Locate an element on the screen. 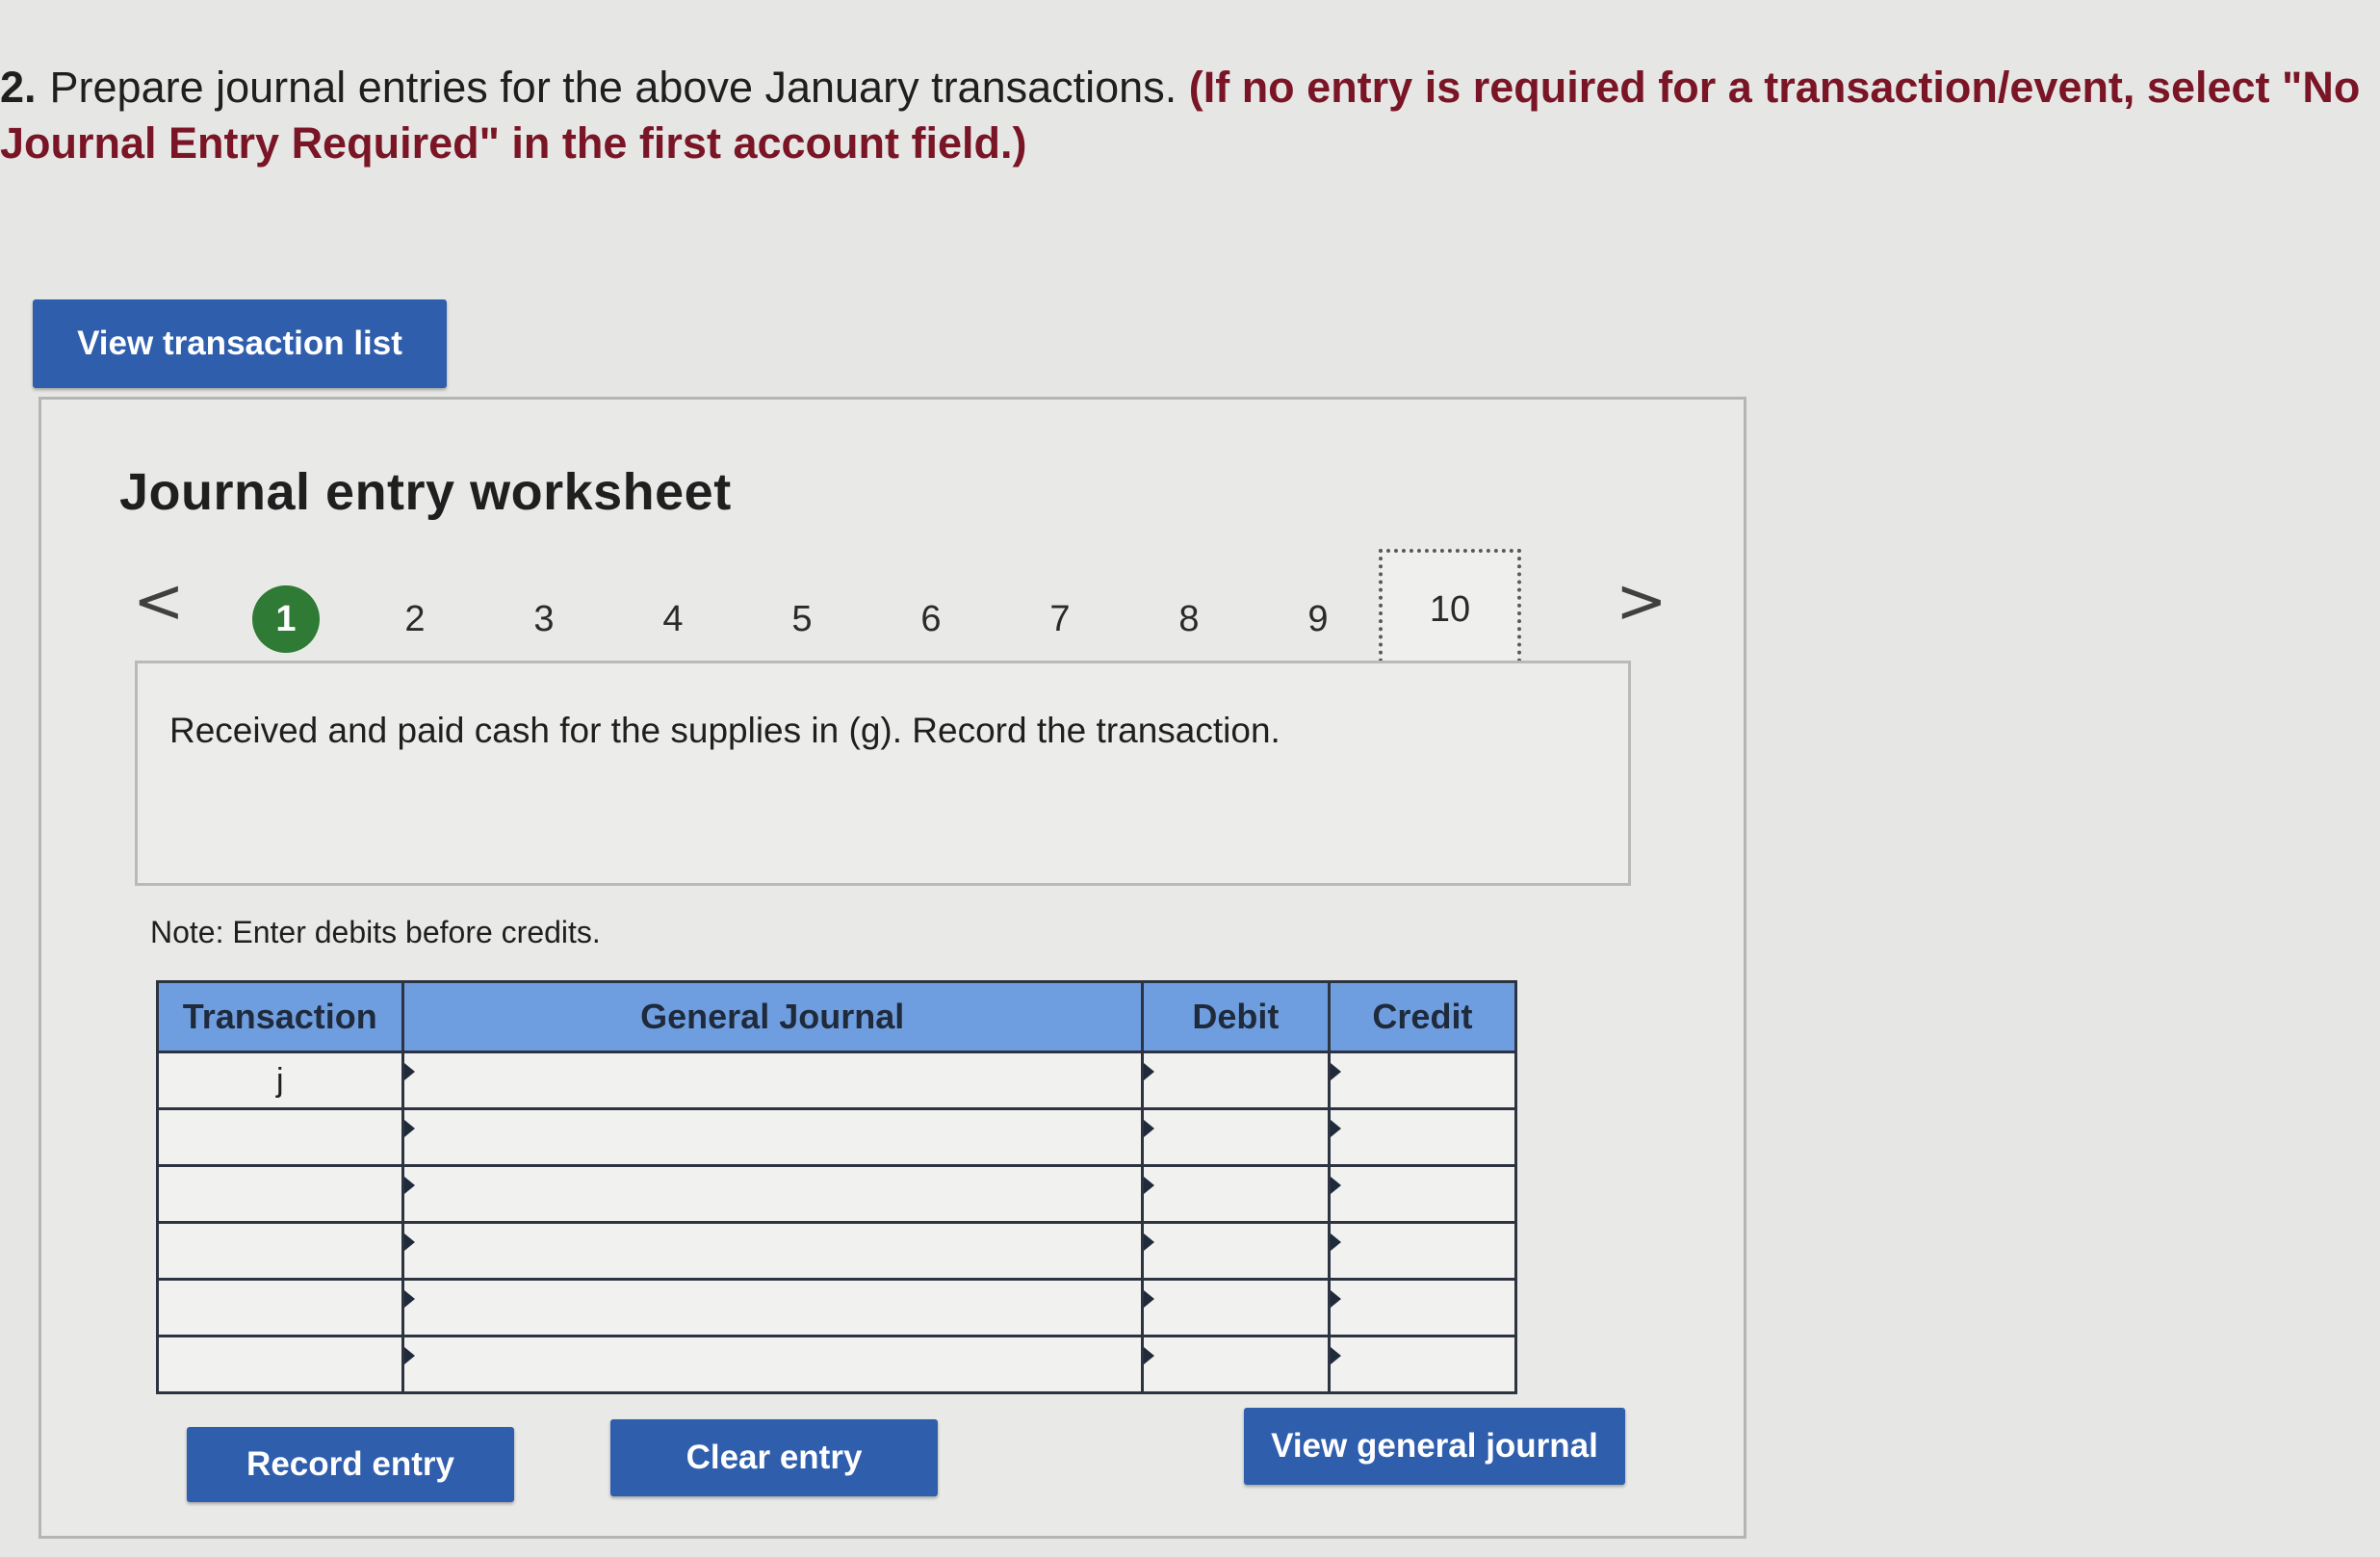  header-credit: Credit is located at coordinates (1423, 1016).